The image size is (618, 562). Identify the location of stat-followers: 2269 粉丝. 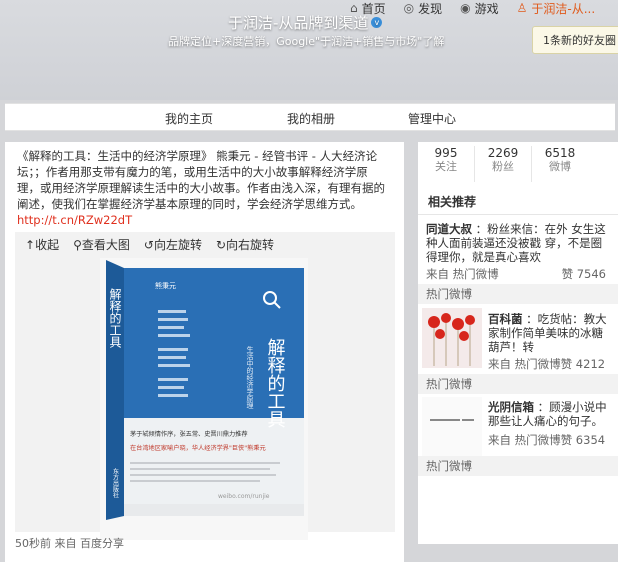
(503, 164).